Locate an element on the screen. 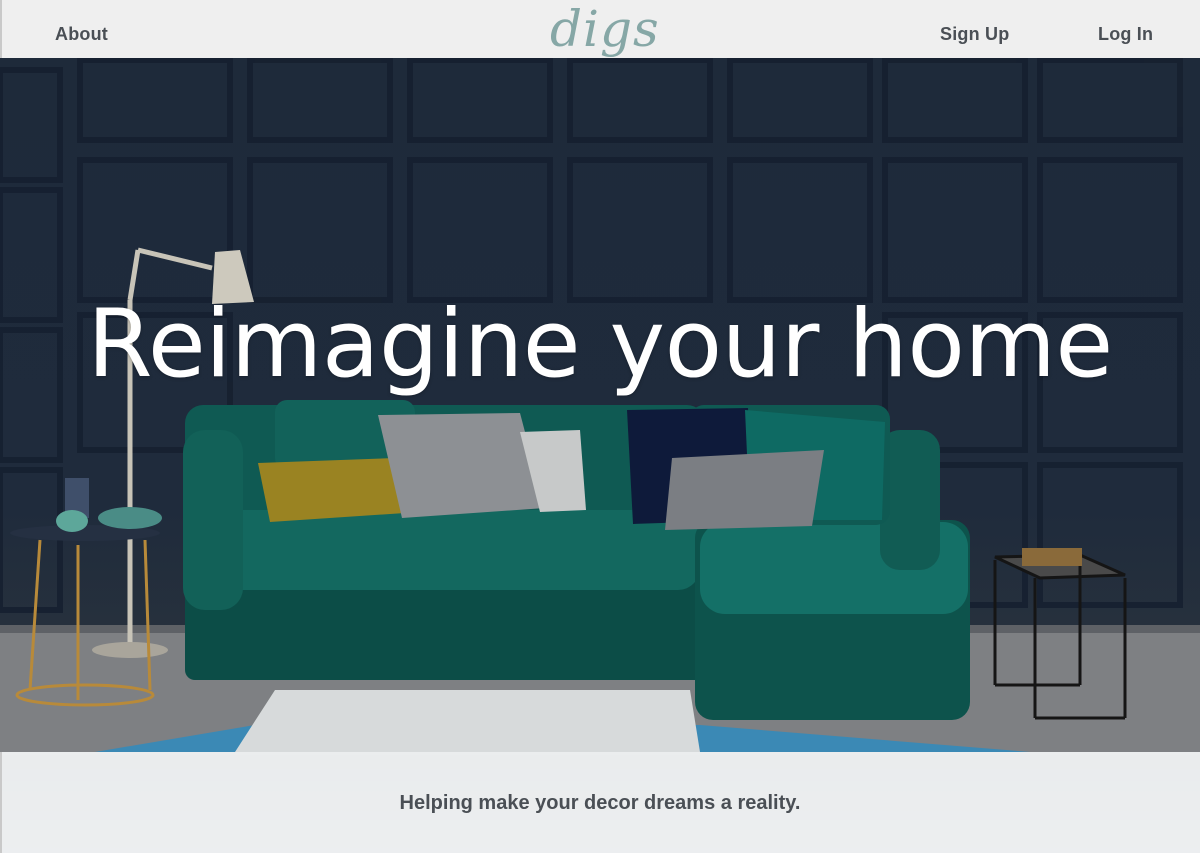 The height and width of the screenshot is (853, 1200). white-rug is located at coordinates (467, 721).